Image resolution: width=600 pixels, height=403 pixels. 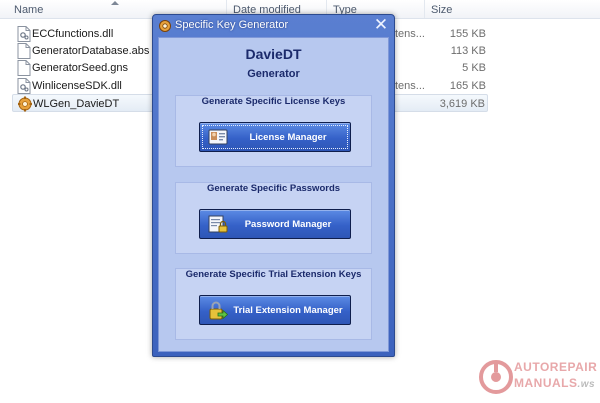 What do you see at coordinates (80, 68) in the screenshot?
I see `file-name: GeneratorSeed.gns` at bounding box center [80, 68].